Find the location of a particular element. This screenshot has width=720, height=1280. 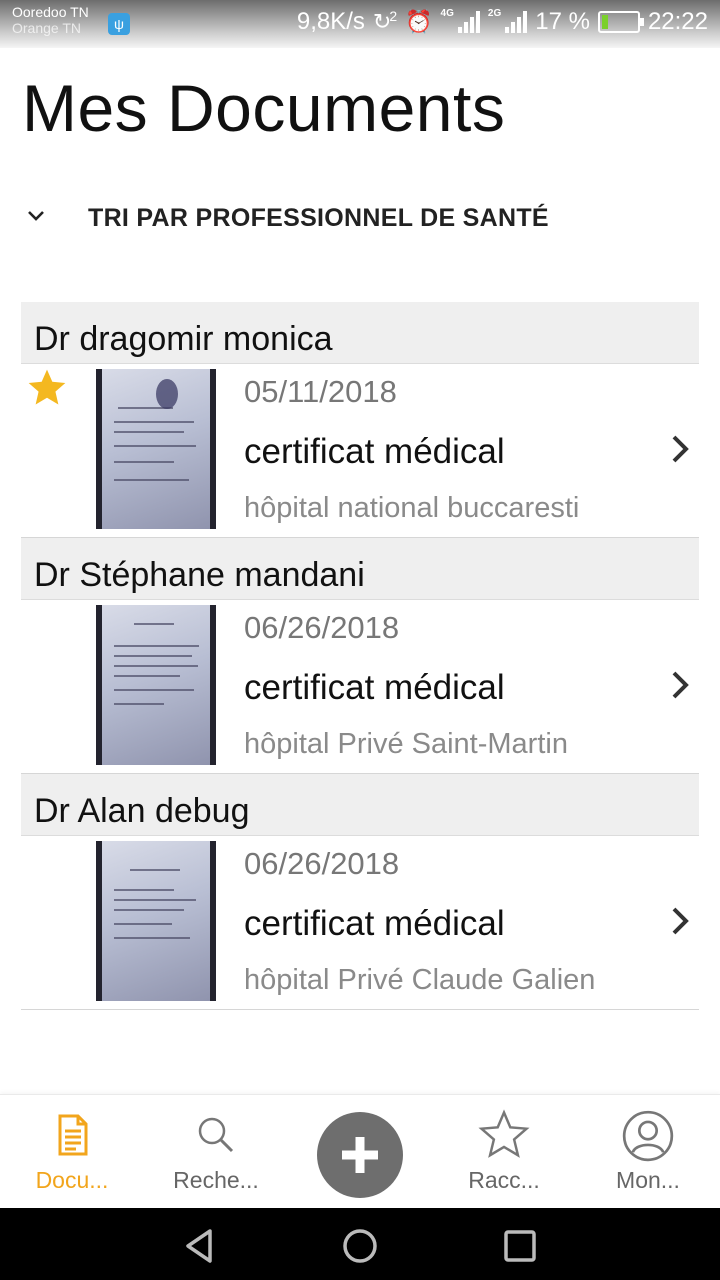

network-speed: 9,8K/s is located at coordinates (330, 21).